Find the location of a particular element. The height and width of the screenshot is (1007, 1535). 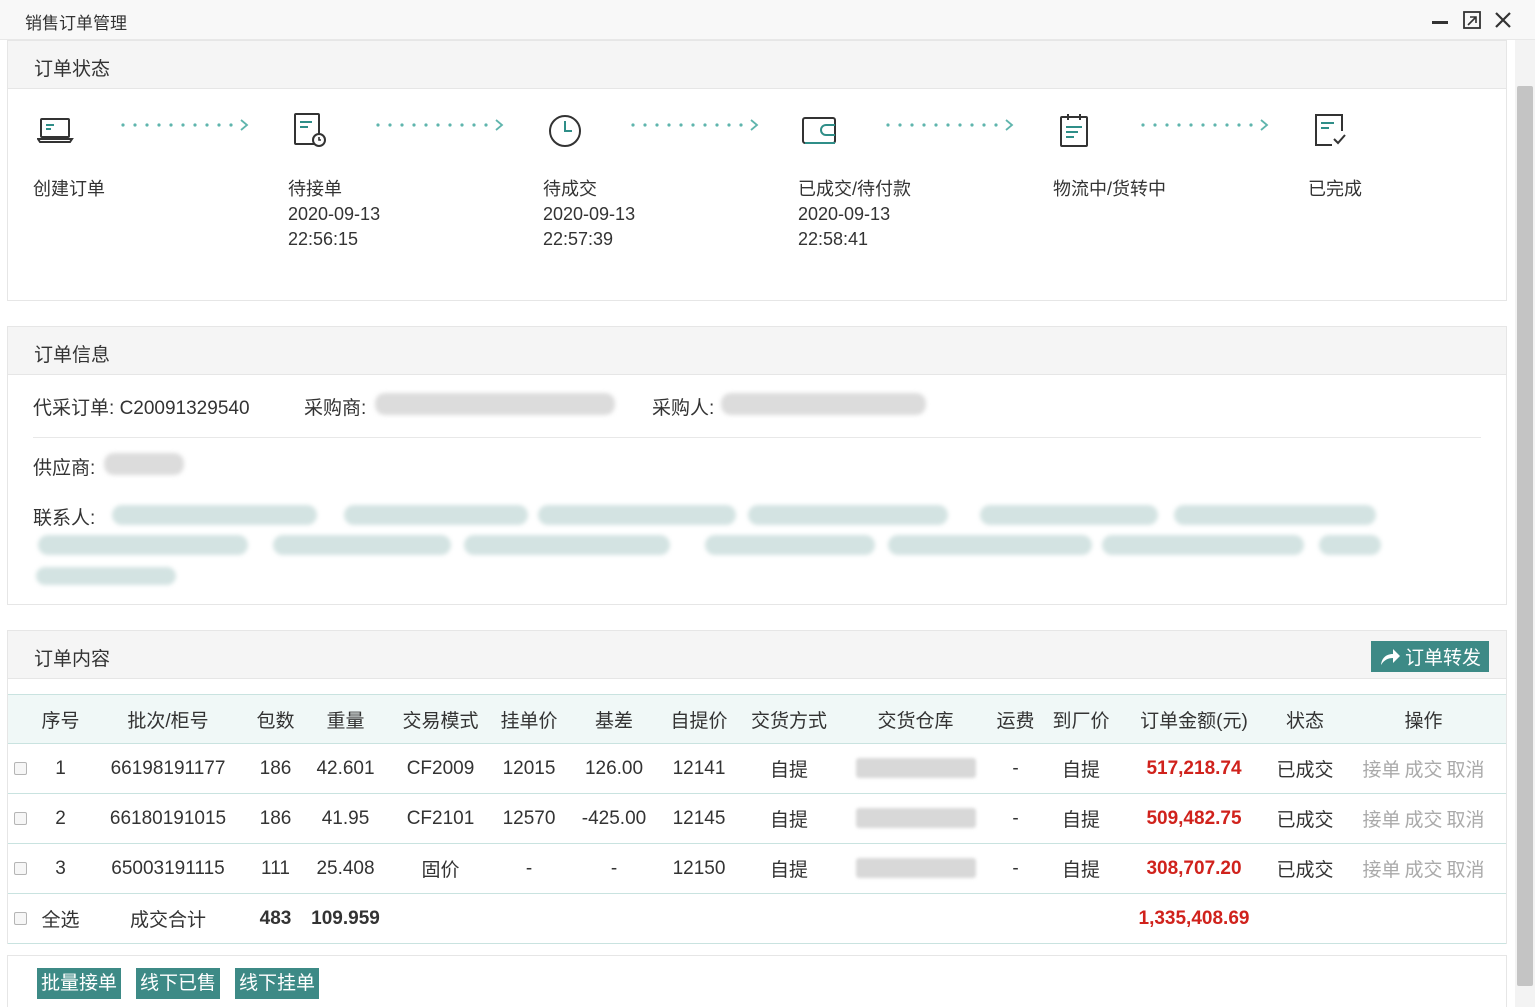

mode-cell: 固价 is located at coordinates (440, 870).